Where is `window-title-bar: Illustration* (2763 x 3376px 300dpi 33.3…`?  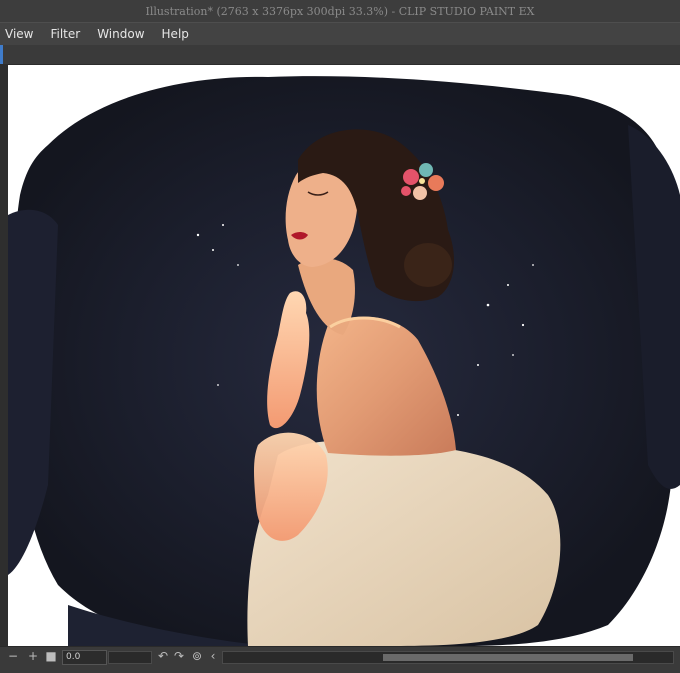
window-title-bar: Illustration* (2763 x 3376px 300dpi 33.3… is located at coordinates (340, 11).